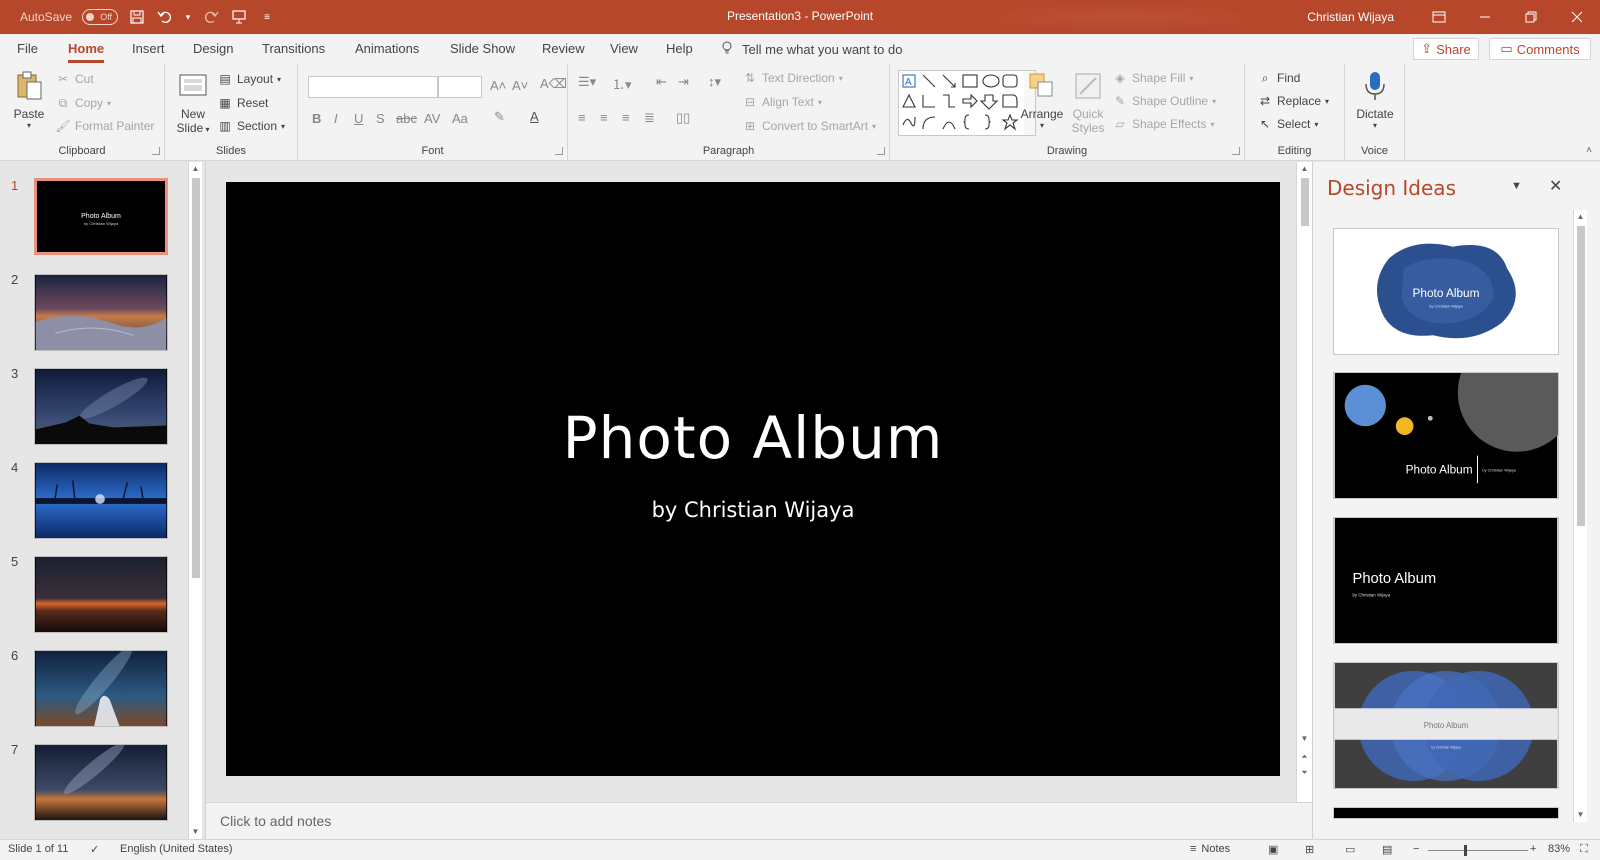  I want to click on decrease-indent-icon: ⇤, so click(661, 82).